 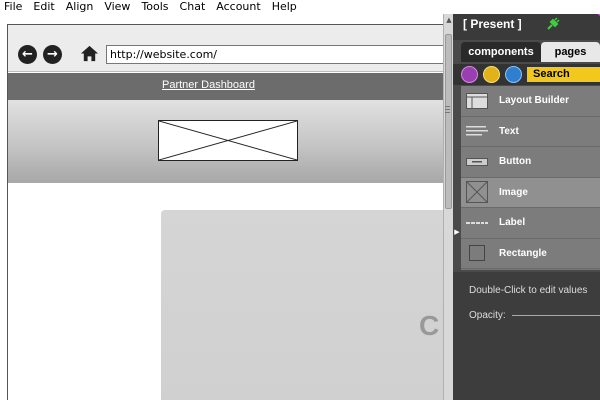 I want to click on layout-builder-icon, so click(x=477, y=101).